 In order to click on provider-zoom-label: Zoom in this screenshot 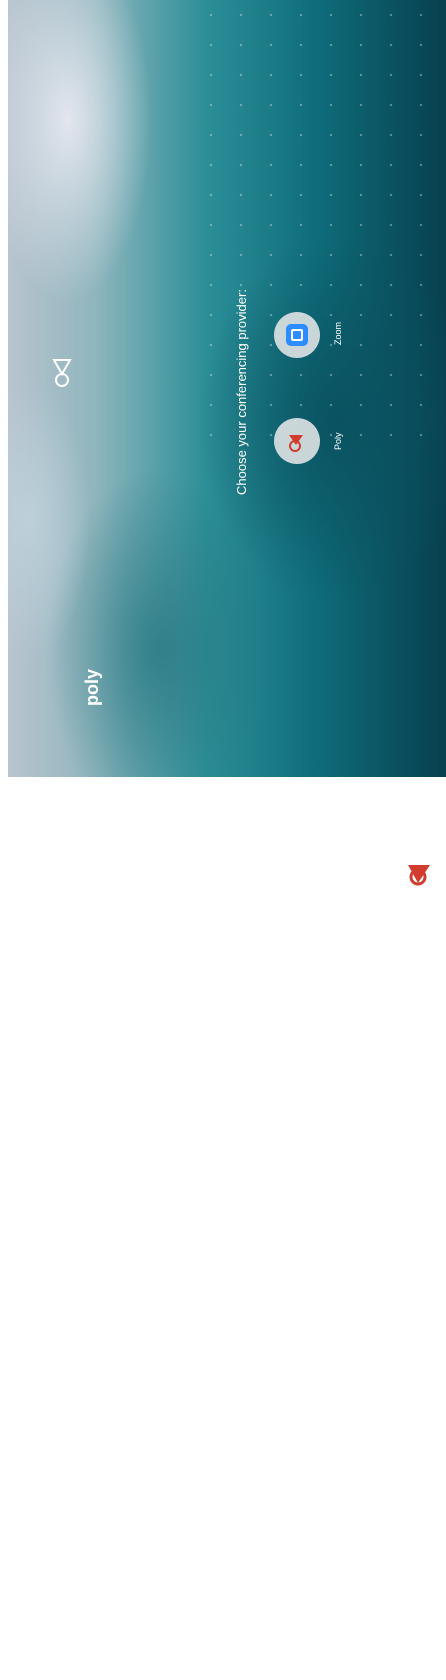, I will do `click(338, 333)`.